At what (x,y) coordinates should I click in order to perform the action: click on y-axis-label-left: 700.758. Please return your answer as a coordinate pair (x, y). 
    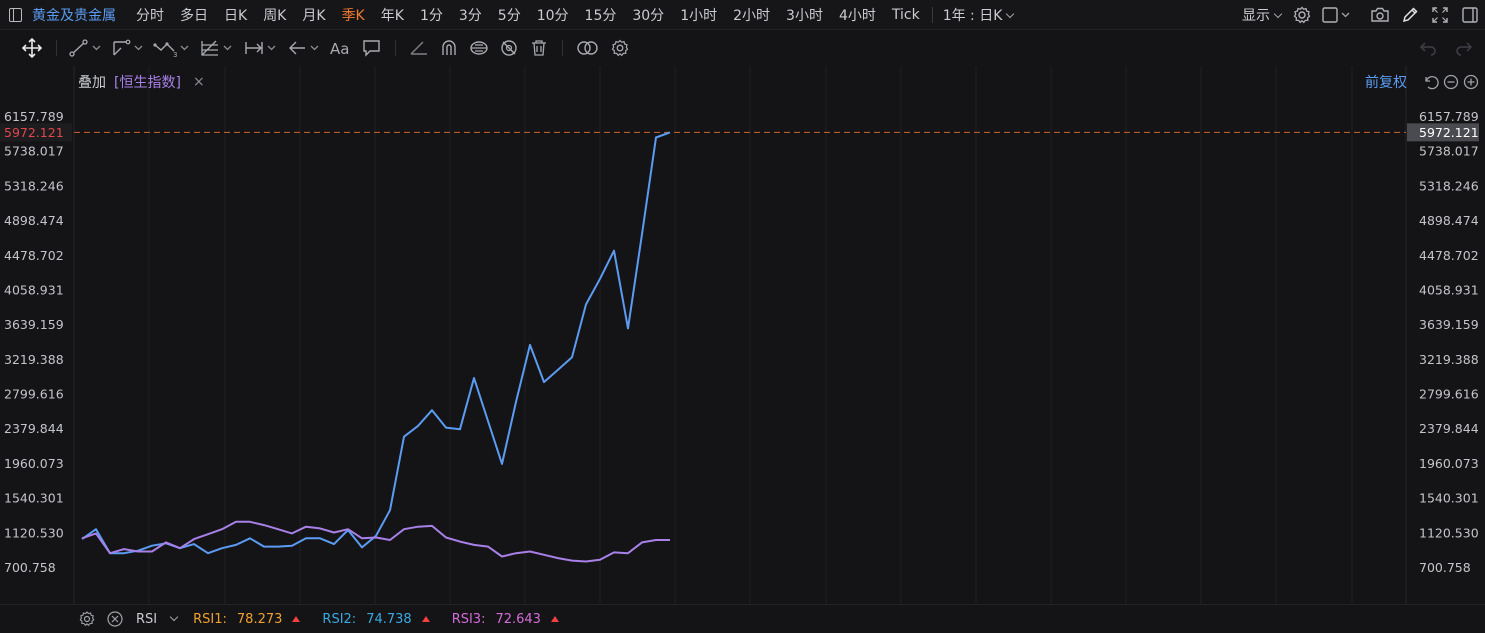
    Looking at the image, I should click on (30, 567).